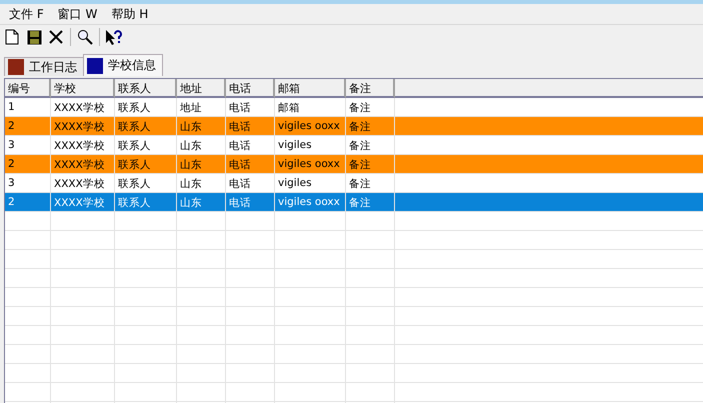  Describe the element at coordinates (28, 88) in the screenshot. I see `column-header: 编号` at that location.